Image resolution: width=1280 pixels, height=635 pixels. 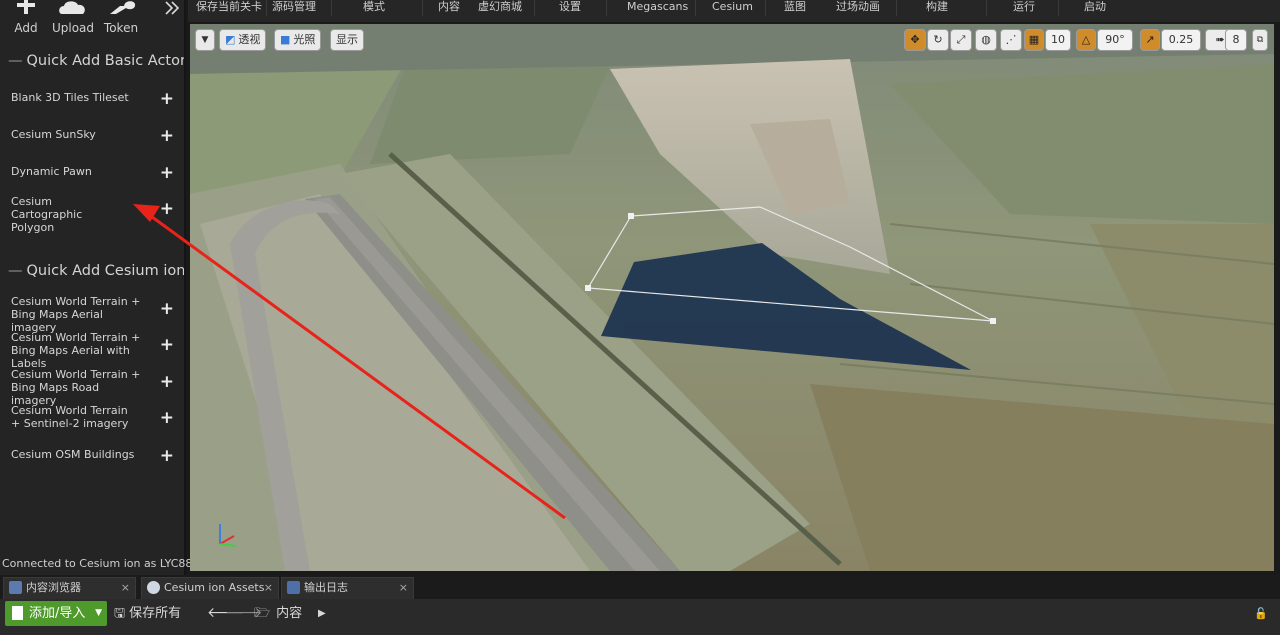 I want to click on add-label: Add, so click(x=26, y=28).